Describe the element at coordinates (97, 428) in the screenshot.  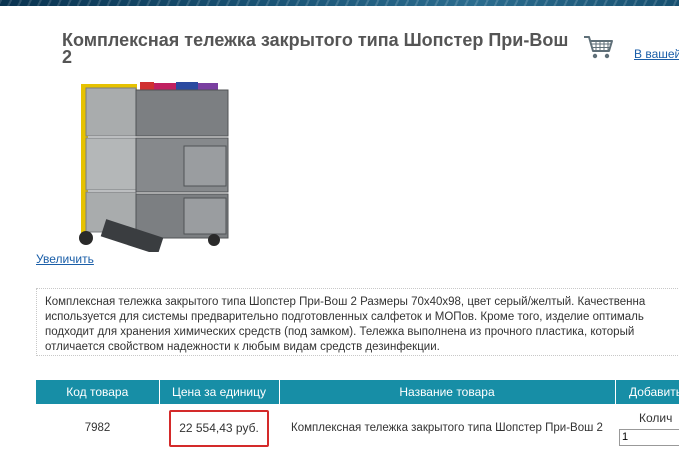
I see `product-code: 7982` at that location.